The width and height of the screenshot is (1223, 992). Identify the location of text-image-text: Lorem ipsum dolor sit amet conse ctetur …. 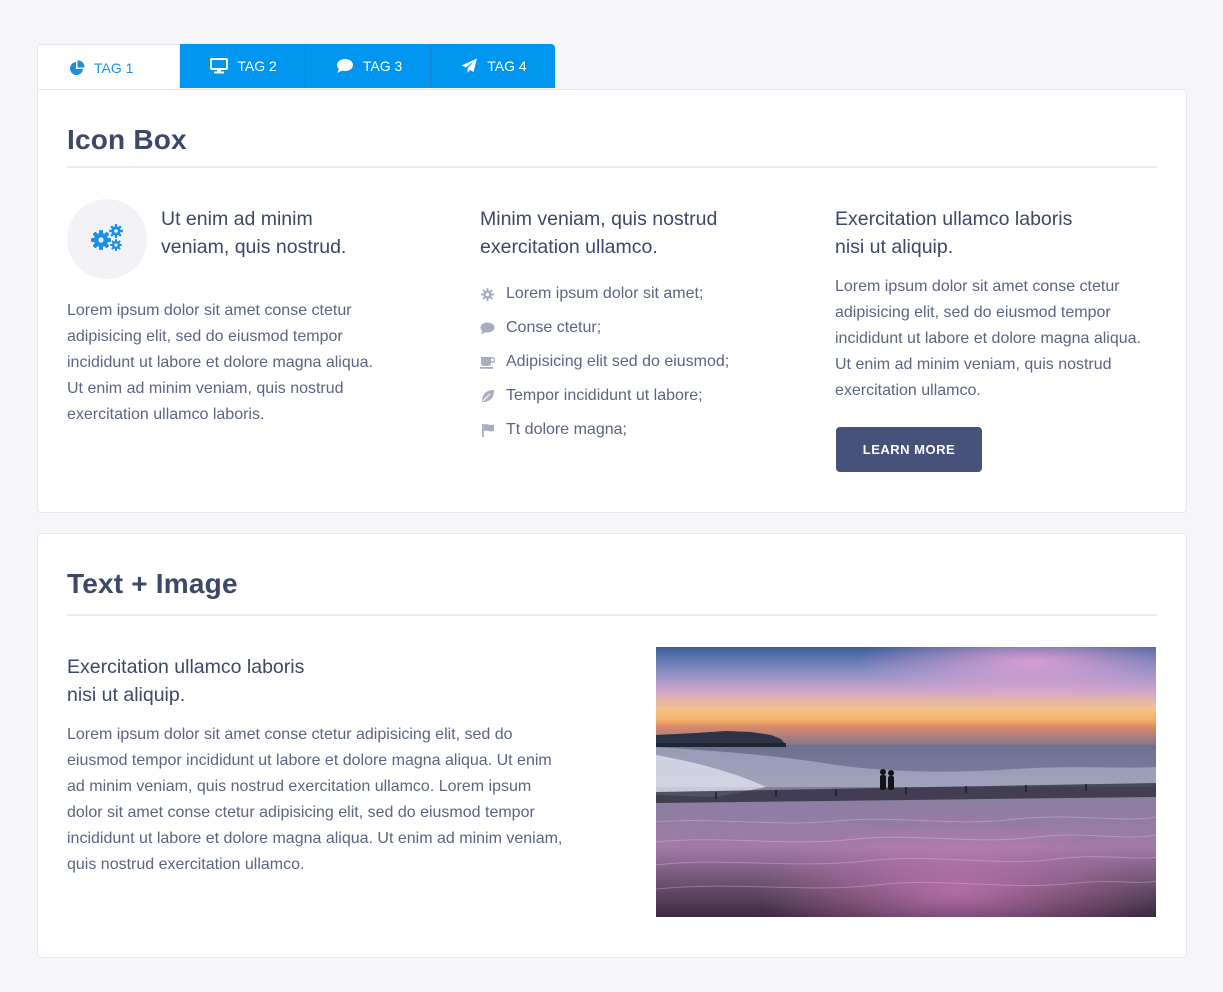
(315, 799).